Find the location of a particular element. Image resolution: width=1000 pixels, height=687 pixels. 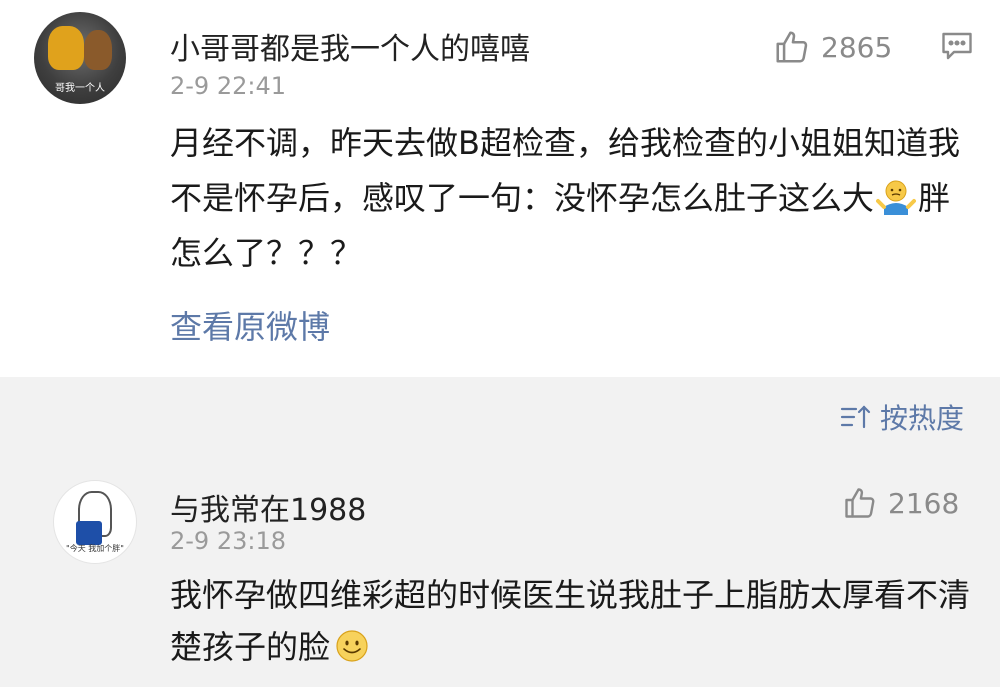

sort-icon is located at coordinates (855, 417).